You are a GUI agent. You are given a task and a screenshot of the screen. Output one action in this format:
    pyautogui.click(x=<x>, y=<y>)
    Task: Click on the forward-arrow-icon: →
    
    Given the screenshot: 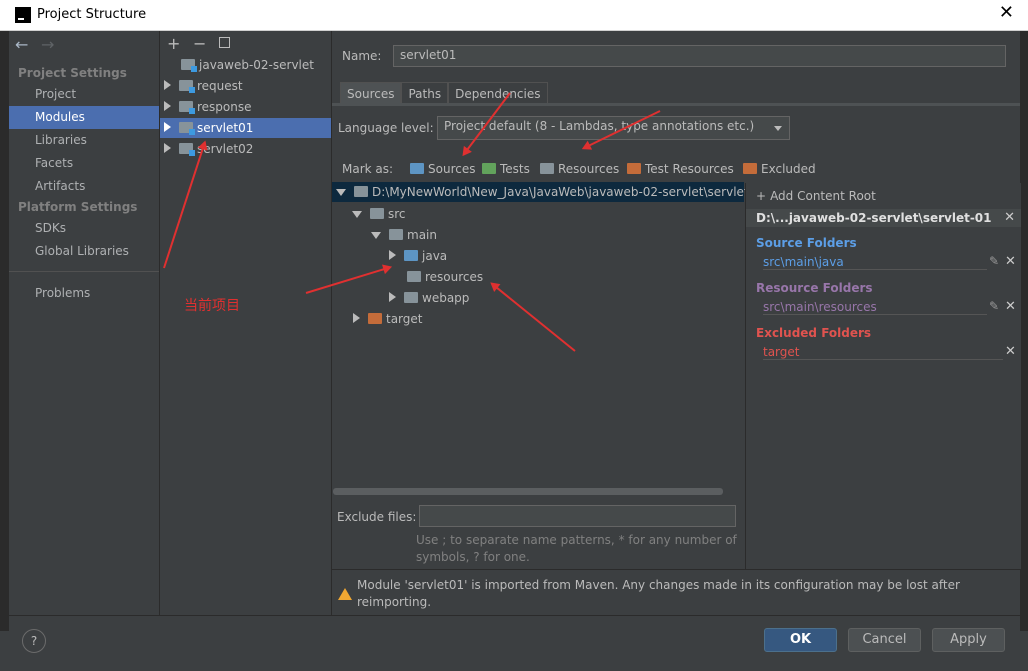 What is the action you would take?
    pyautogui.click(x=47, y=44)
    